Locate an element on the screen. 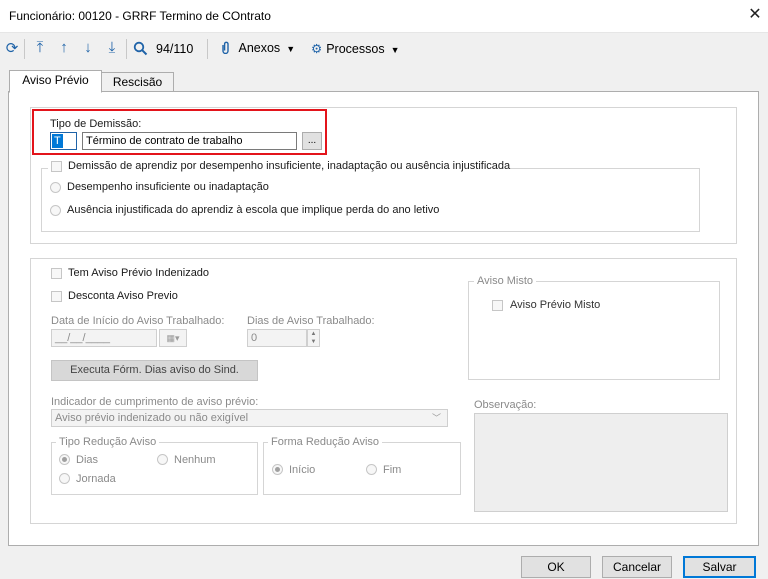 Image resolution: width=768 pixels, height=579 pixels. attachments-label: Anexos is located at coordinates (259, 48).